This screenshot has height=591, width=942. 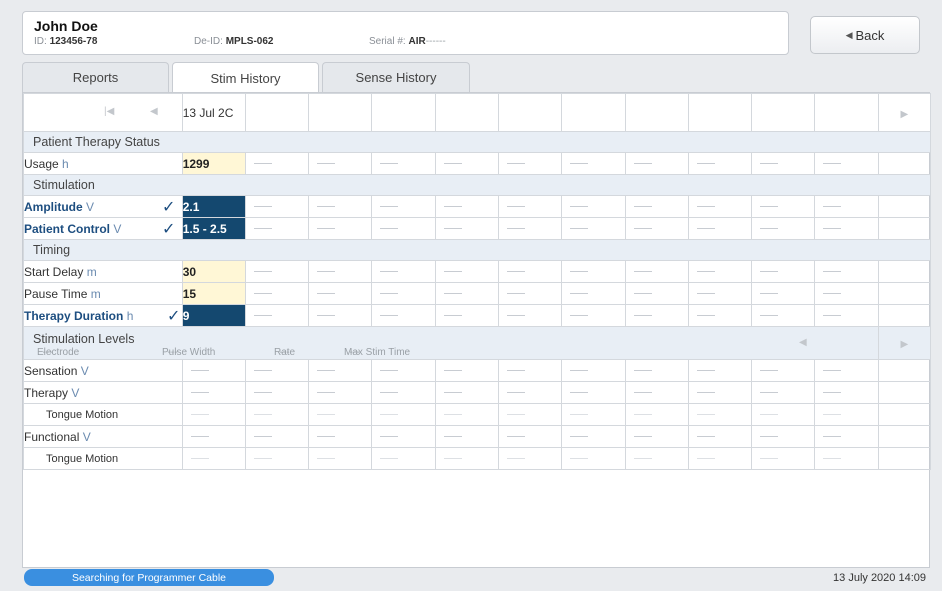 I want to click on next-page-cell: ▶, so click(x=904, y=112).